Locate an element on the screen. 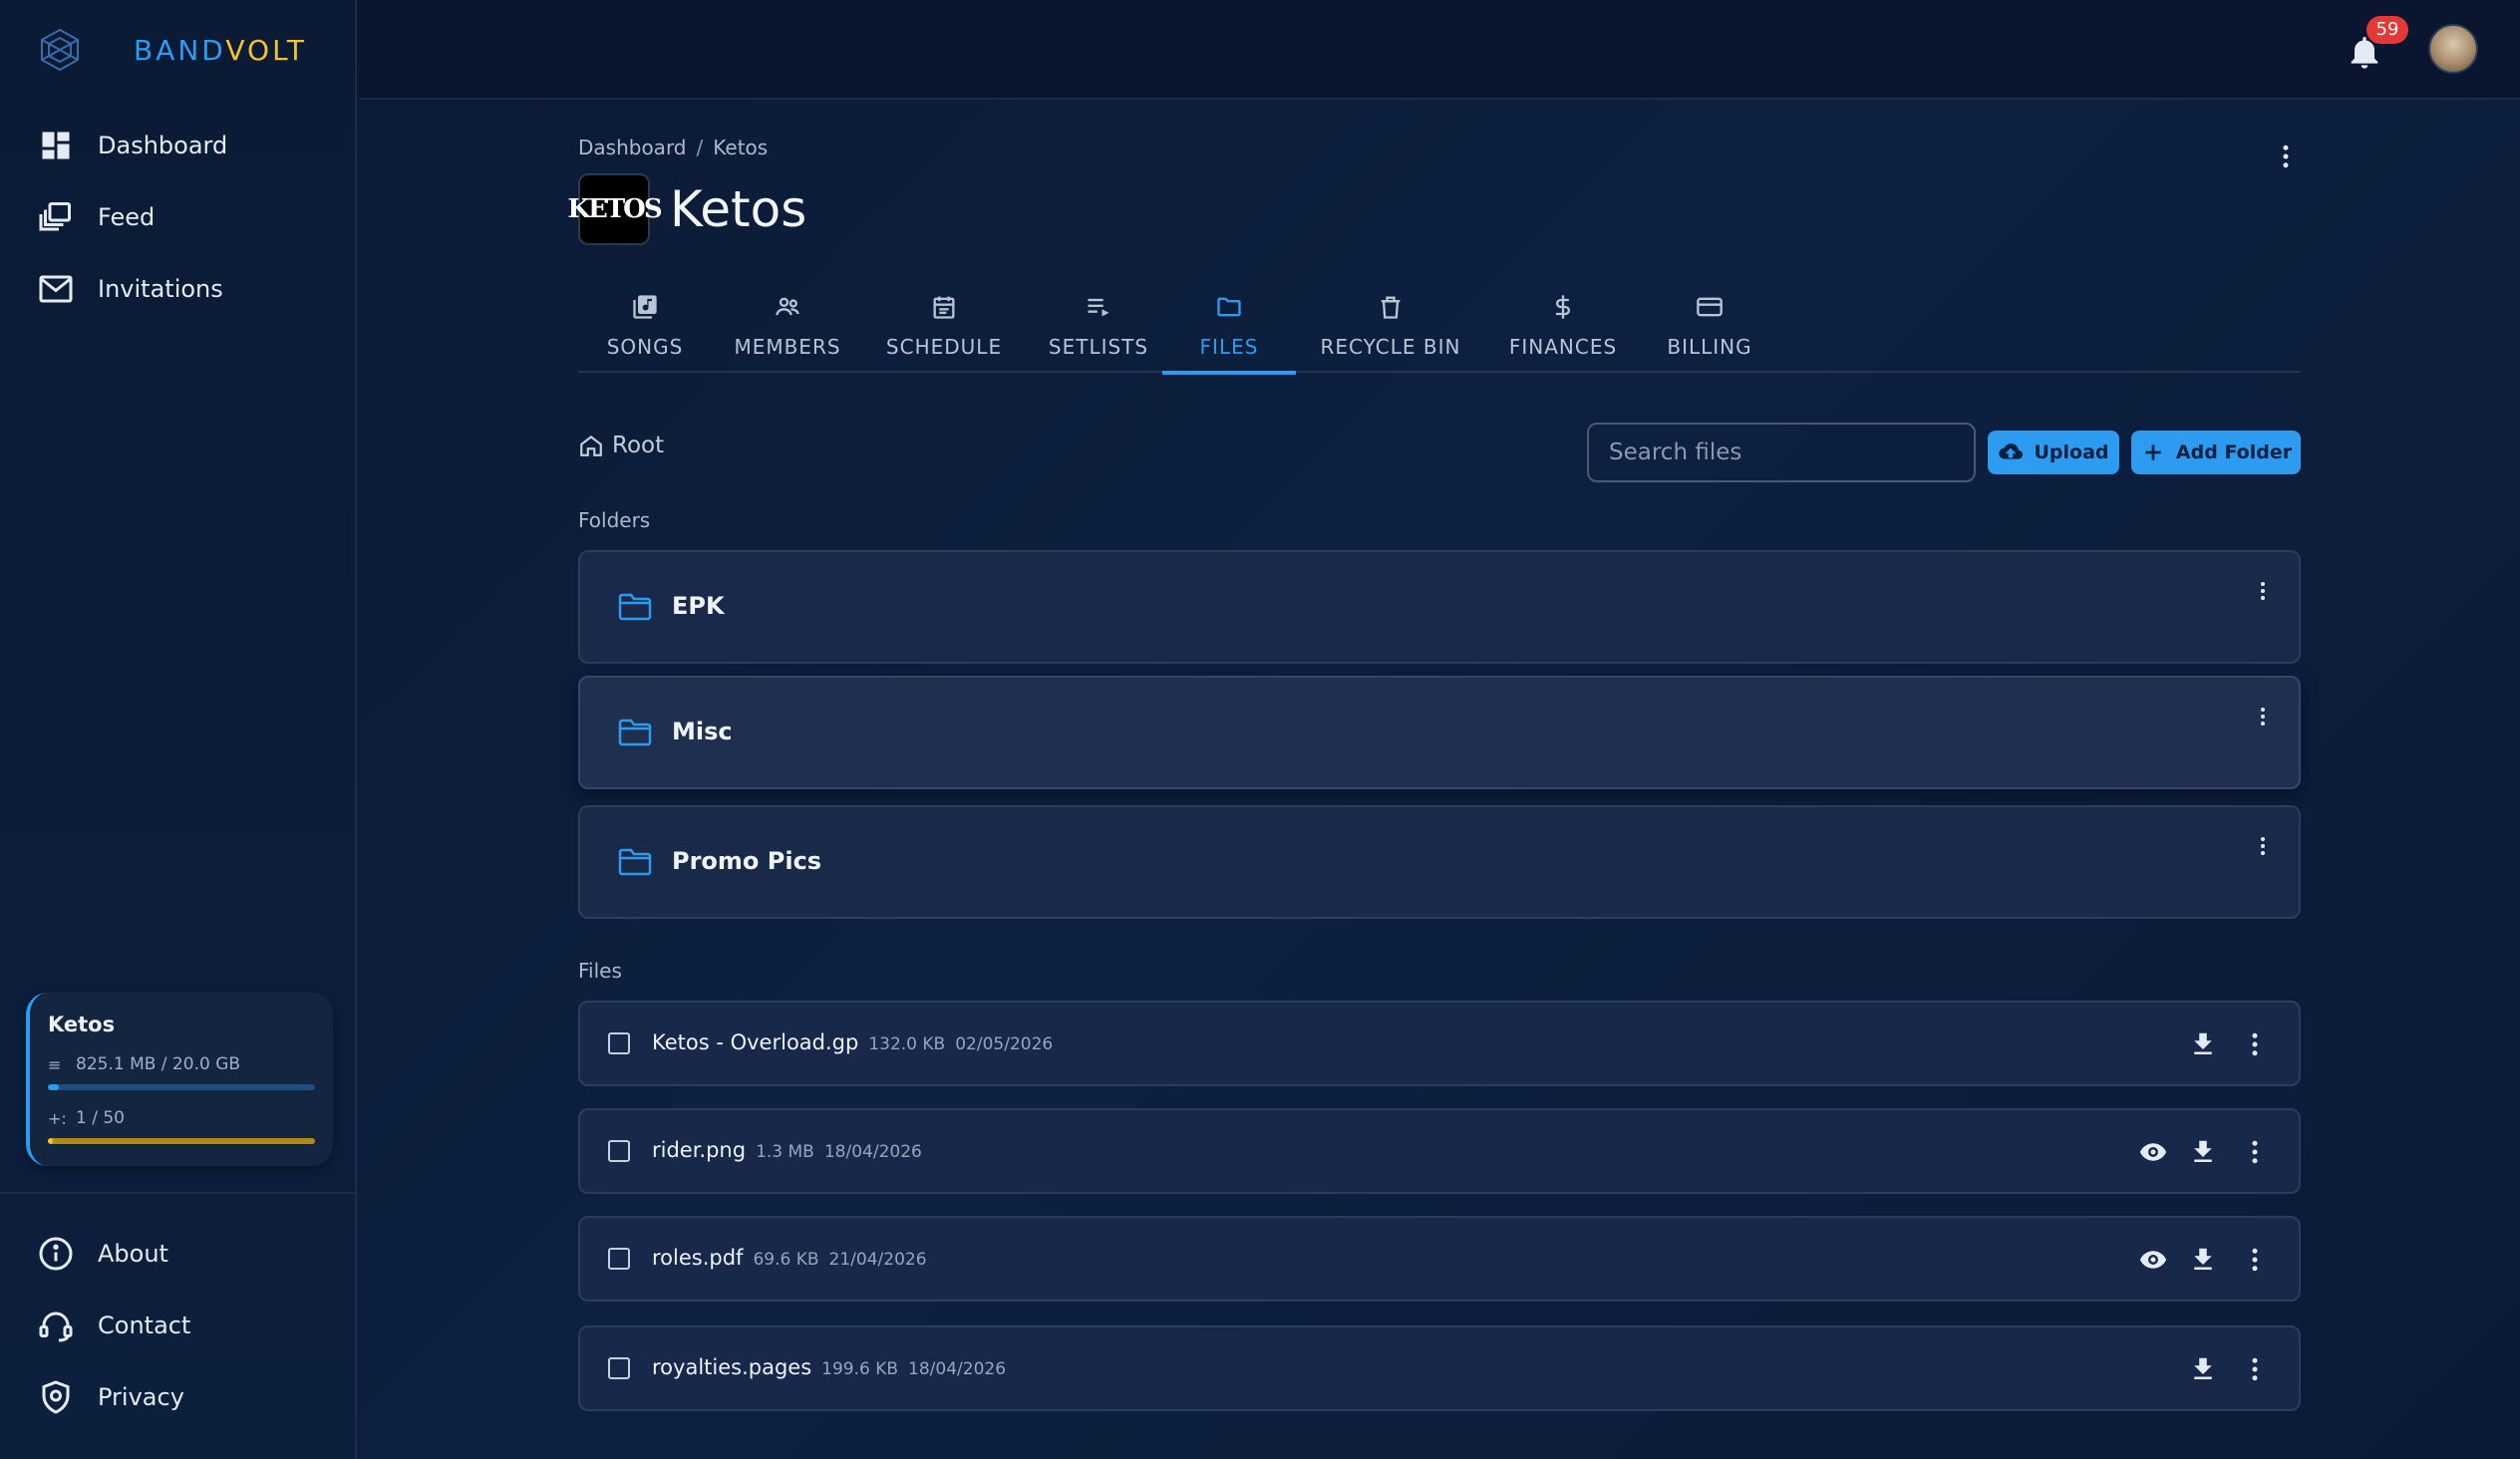 Image resolution: width=2520 pixels, height=1459 pixels. file-row: Ketos - Overload.gp 132.0 KB 02/05/2026 is located at coordinates (1439, 1043).